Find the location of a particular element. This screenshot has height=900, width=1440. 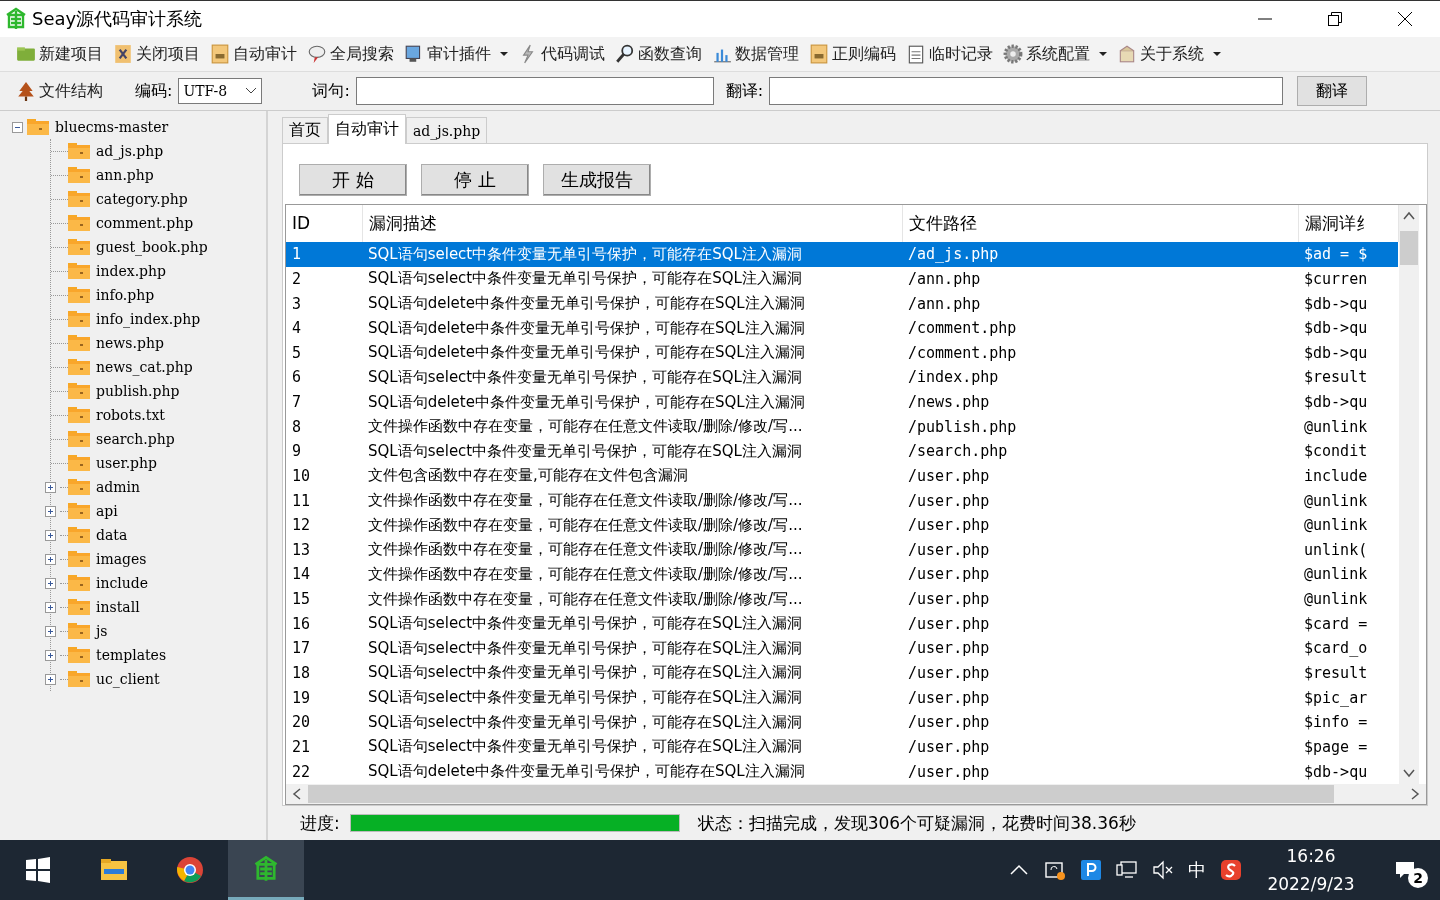

column-header: ID is located at coordinates (324, 223).